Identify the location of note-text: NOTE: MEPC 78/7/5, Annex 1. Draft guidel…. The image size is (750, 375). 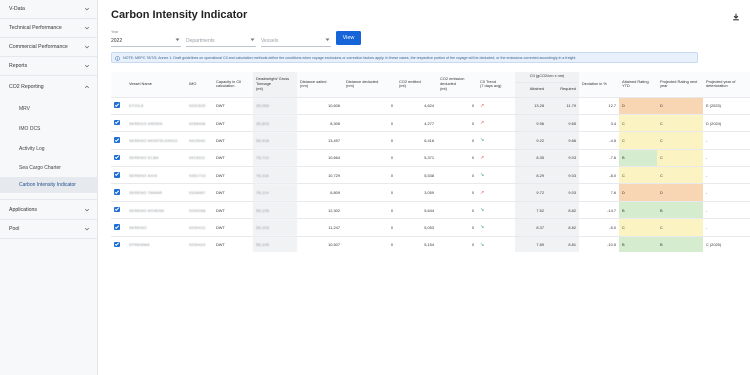
(350, 57).